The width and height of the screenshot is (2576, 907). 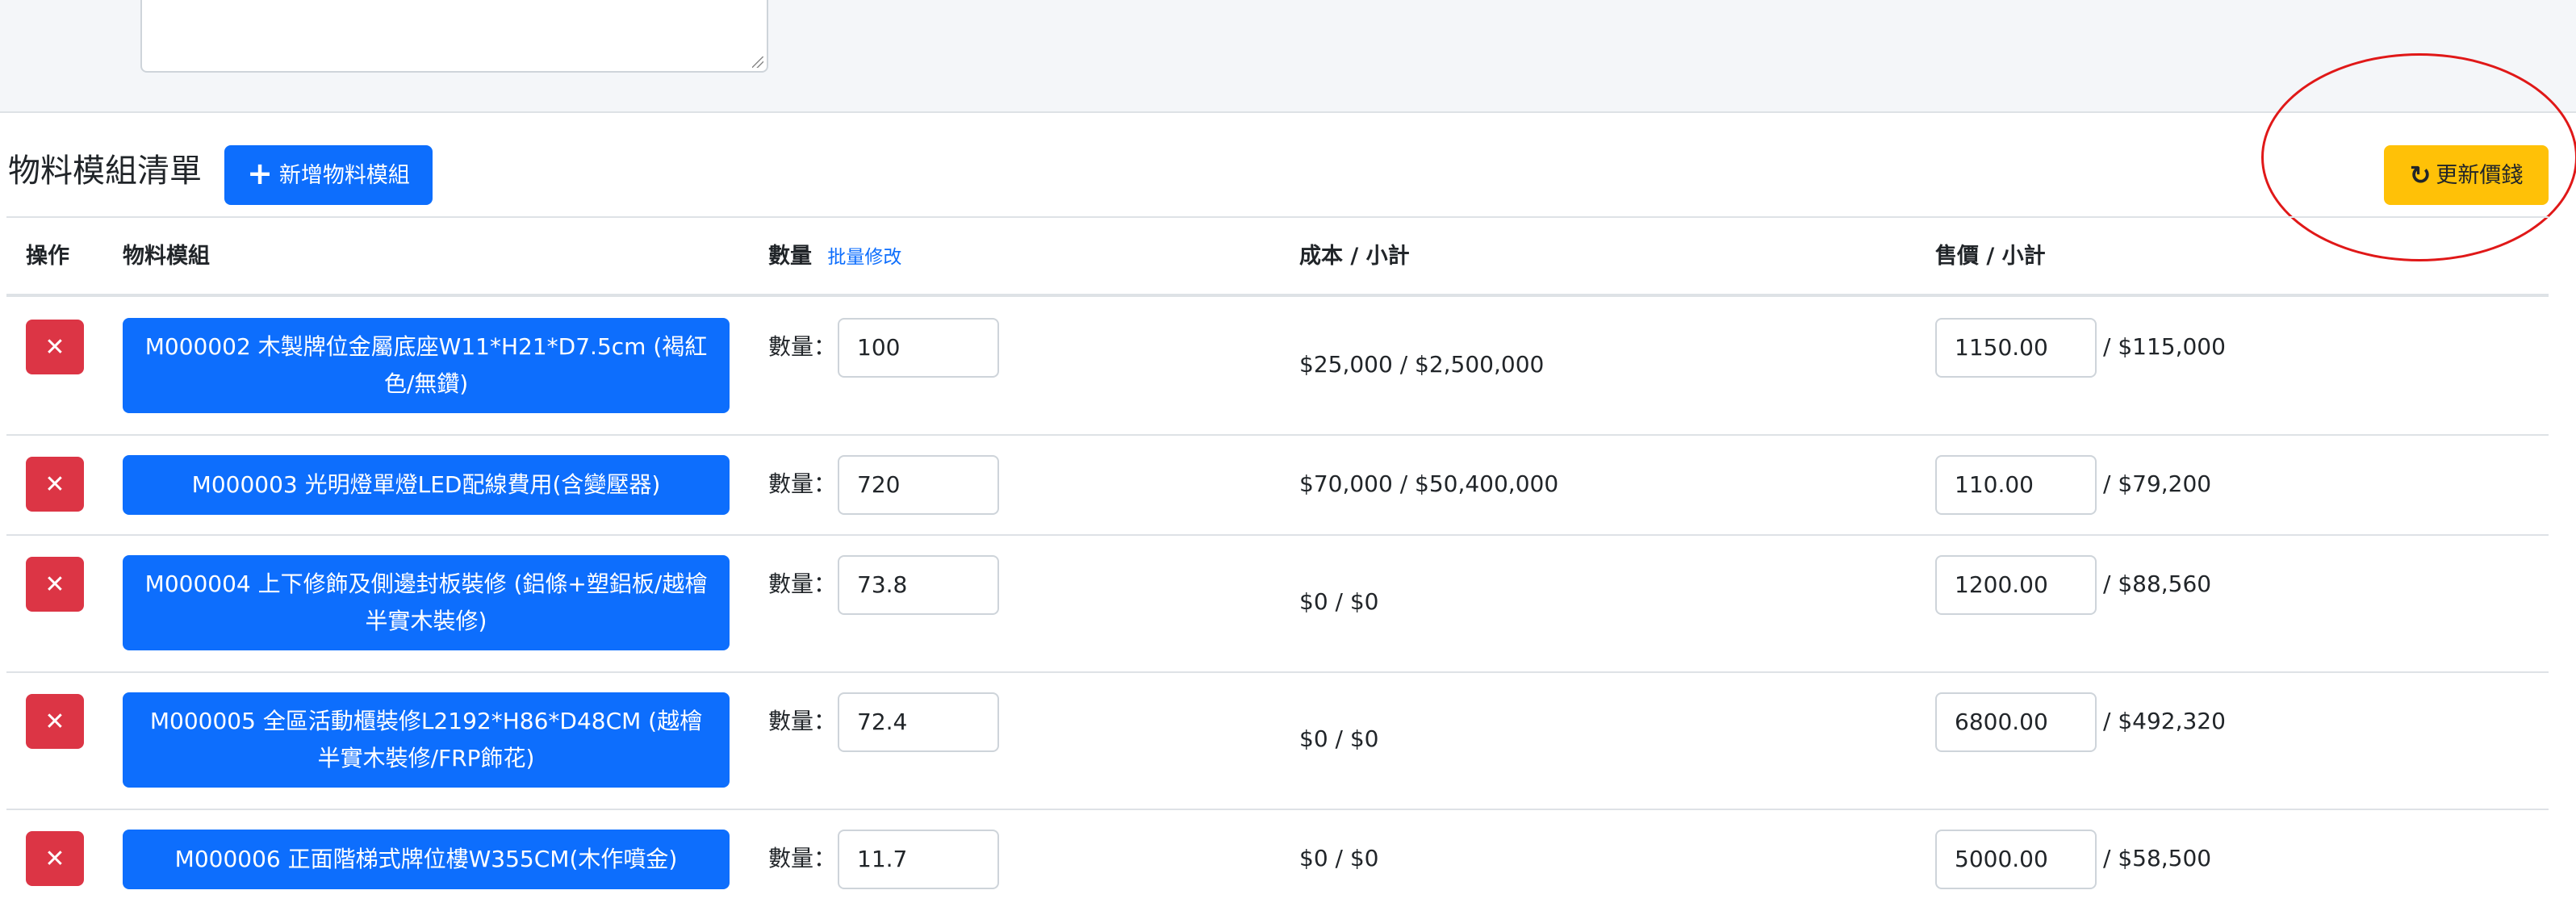 I want to click on header-quantity: 數量 批量修改, so click(x=834, y=257).